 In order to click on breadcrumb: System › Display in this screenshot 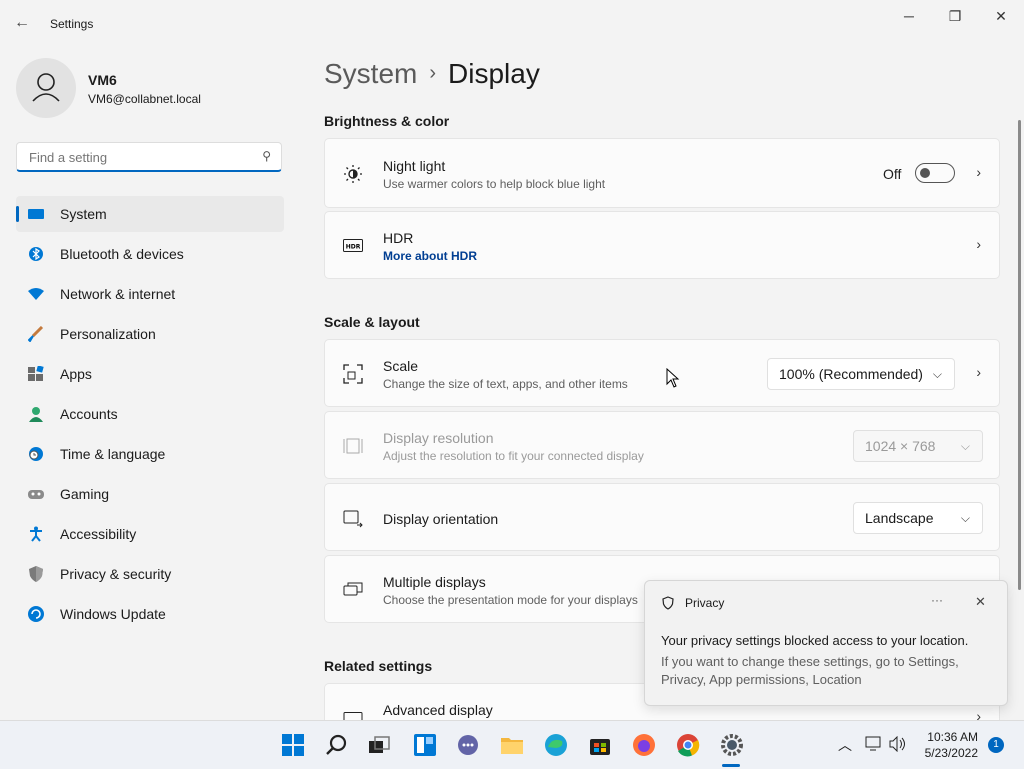, I will do `click(432, 74)`.